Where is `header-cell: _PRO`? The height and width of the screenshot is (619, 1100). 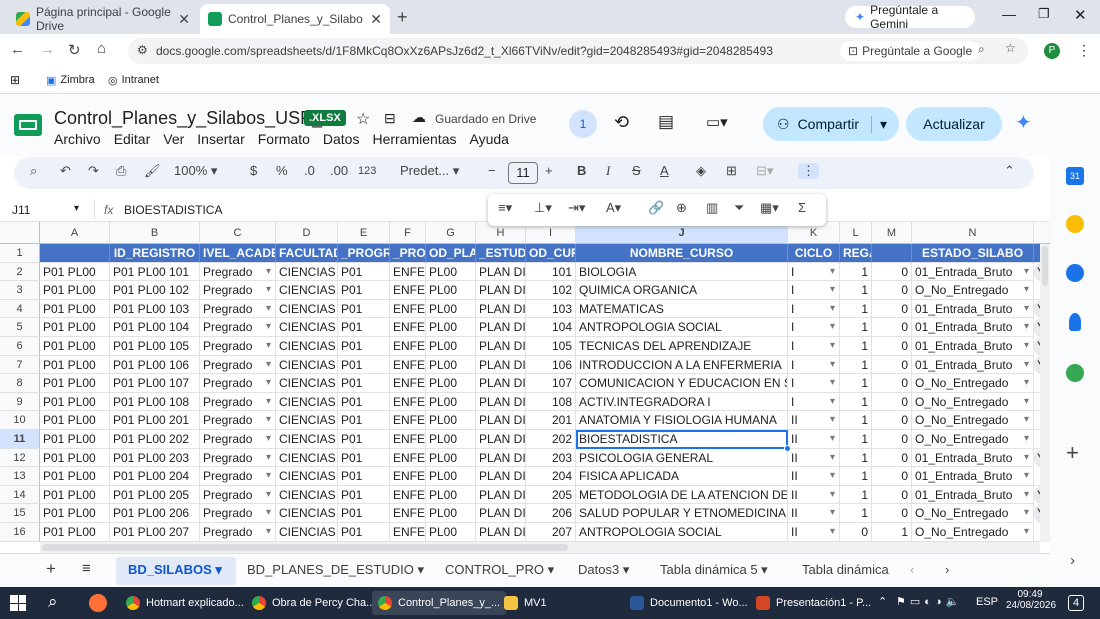
header-cell: _PRO is located at coordinates (408, 253).